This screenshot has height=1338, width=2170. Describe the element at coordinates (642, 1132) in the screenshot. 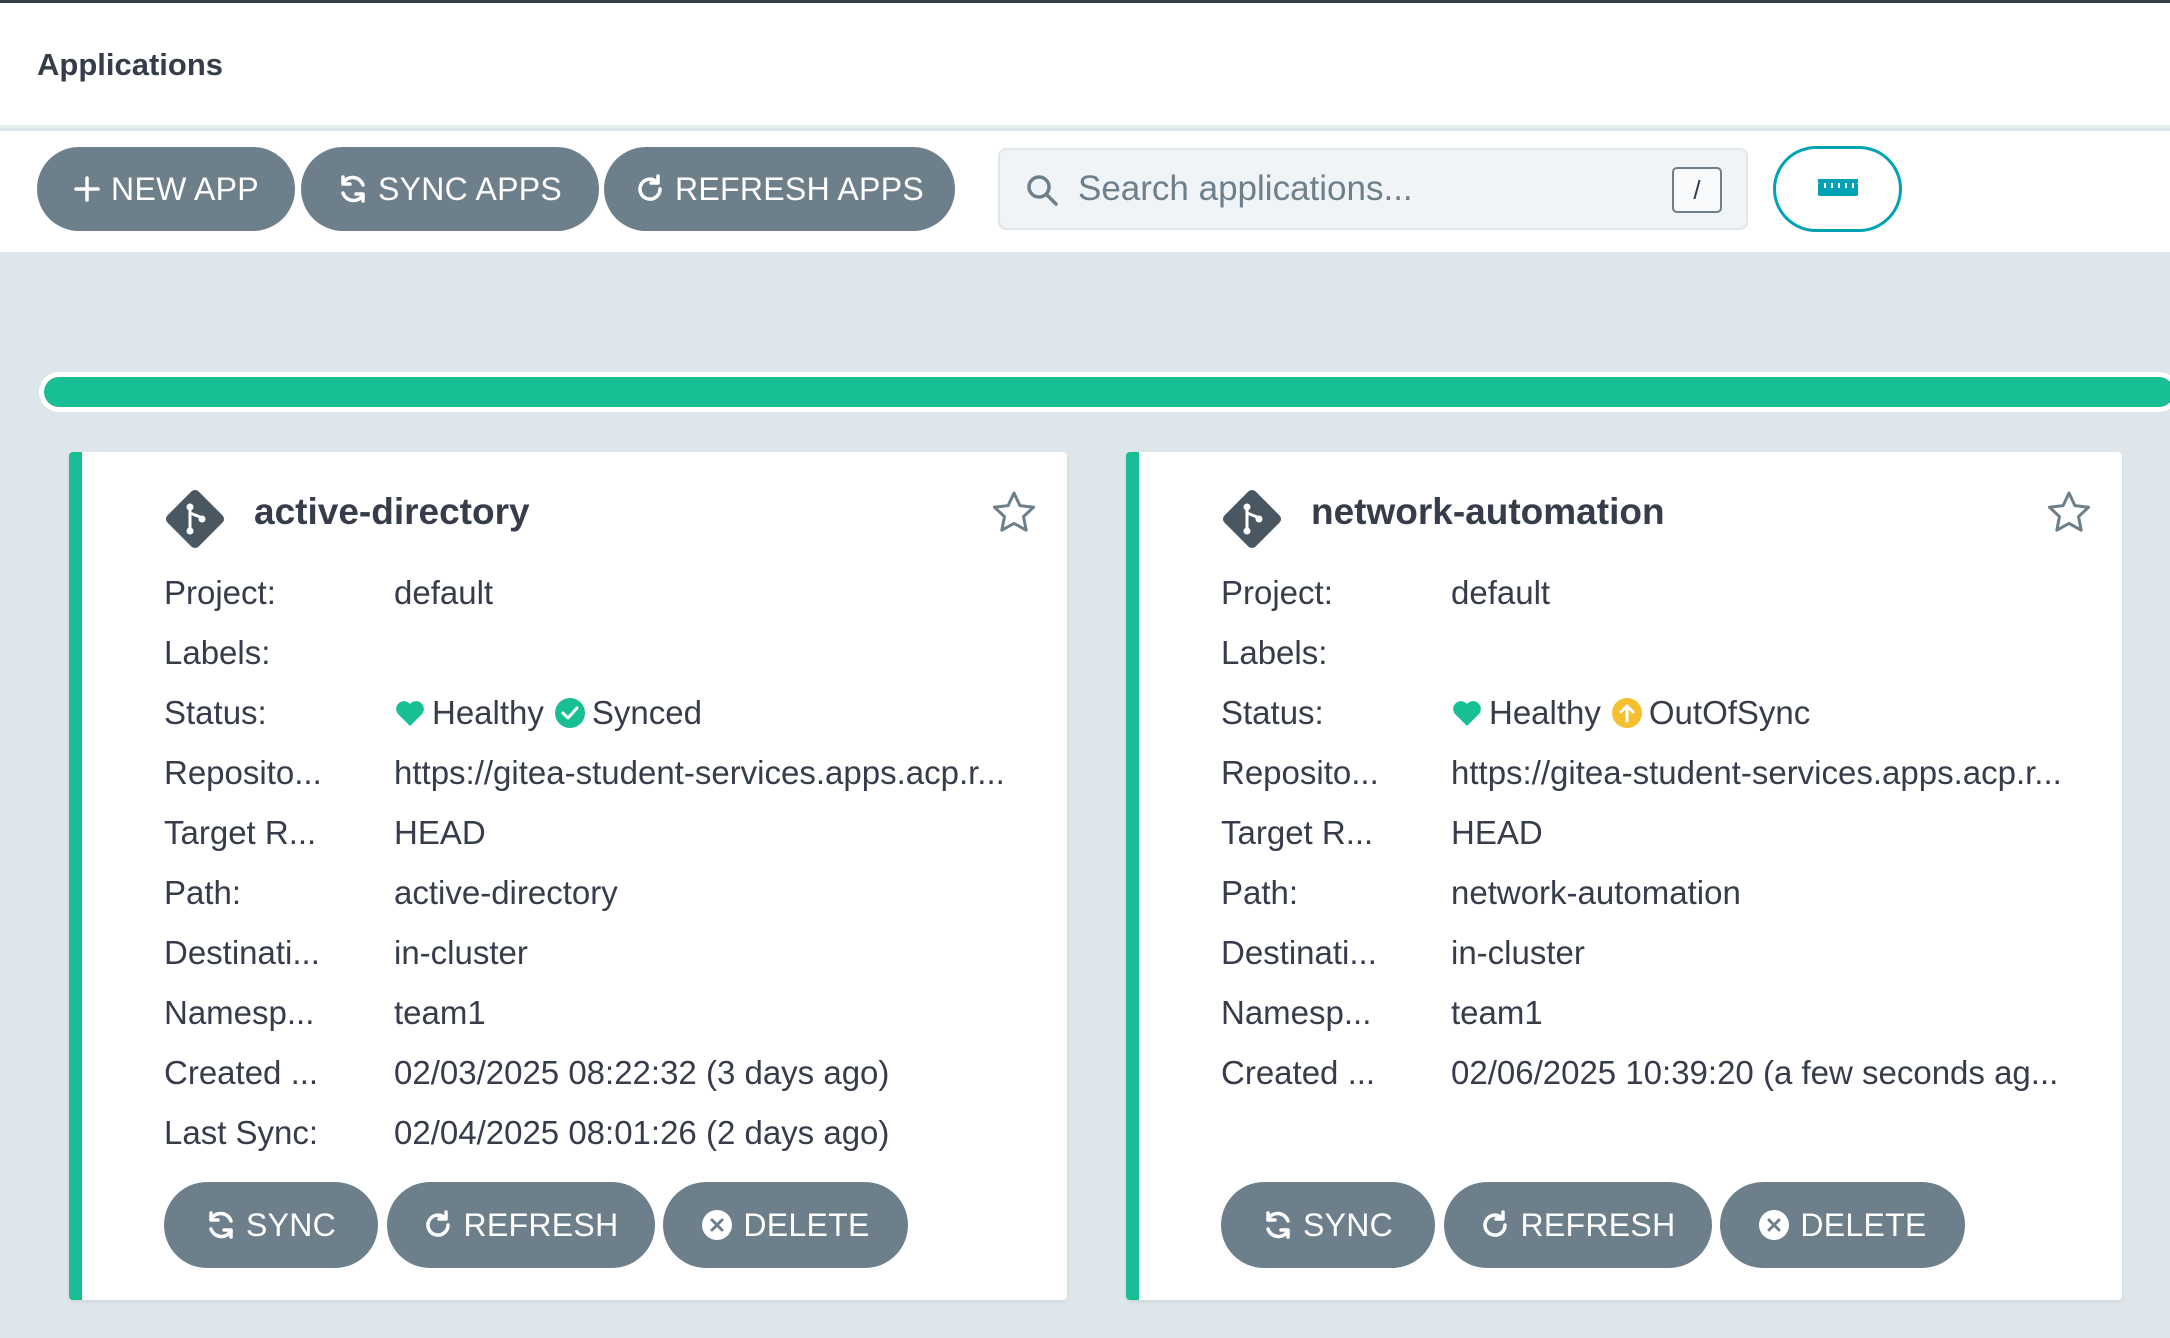

I see `row-value: 02/04/2025 08:01:26 (2 days ago)` at that location.